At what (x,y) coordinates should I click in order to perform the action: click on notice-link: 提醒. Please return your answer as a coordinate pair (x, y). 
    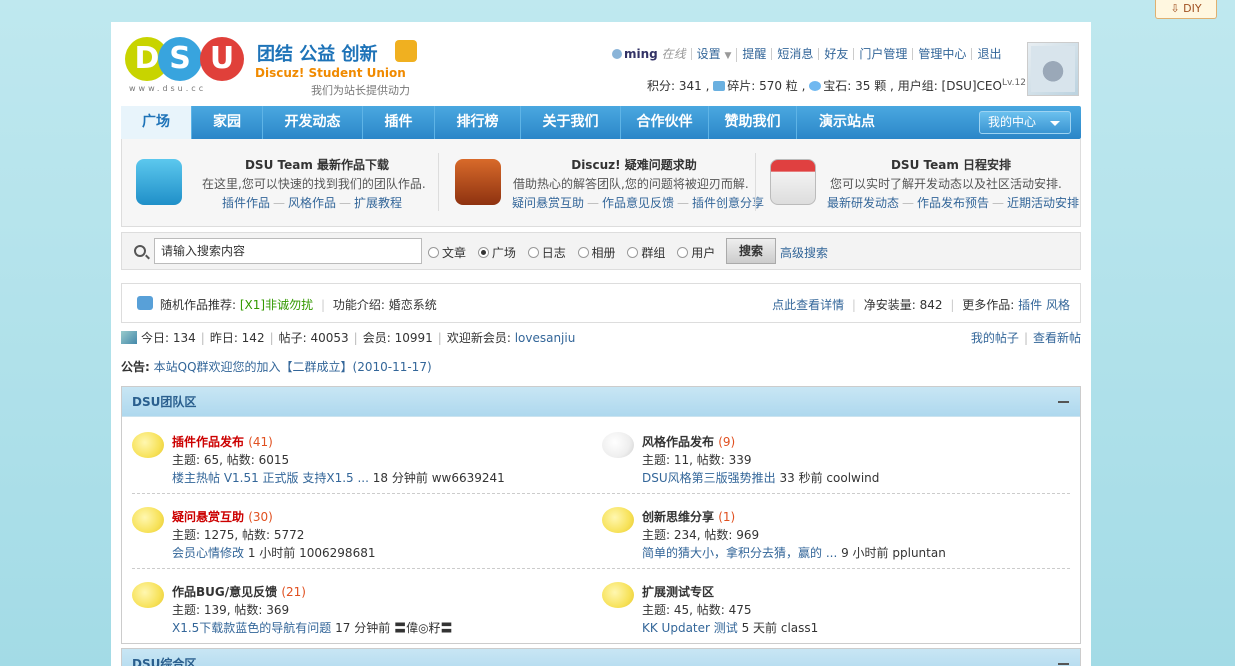
    Looking at the image, I should click on (754, 54).